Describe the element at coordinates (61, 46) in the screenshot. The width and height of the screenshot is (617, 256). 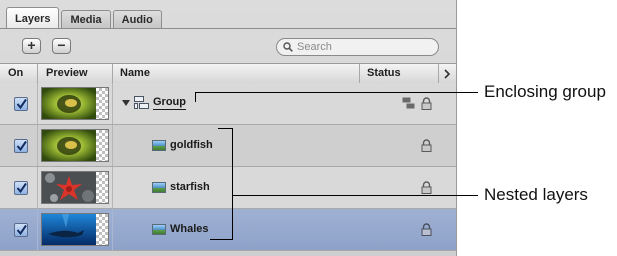
I see `remove-layer-button: −` at that location.